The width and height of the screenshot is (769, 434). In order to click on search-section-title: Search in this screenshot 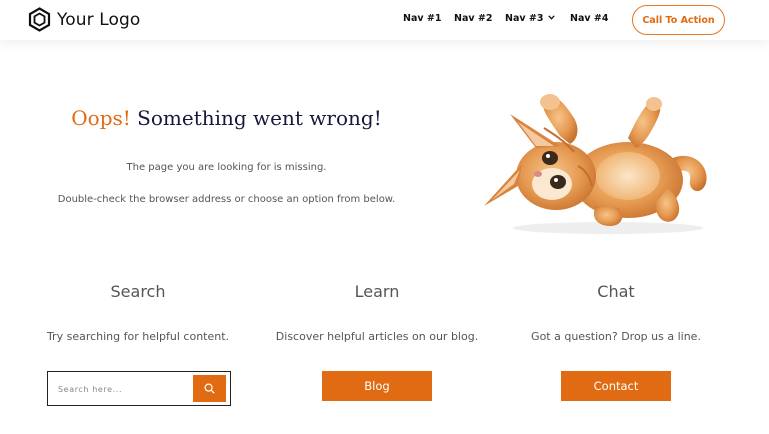, I will do `click(138, 291)`.